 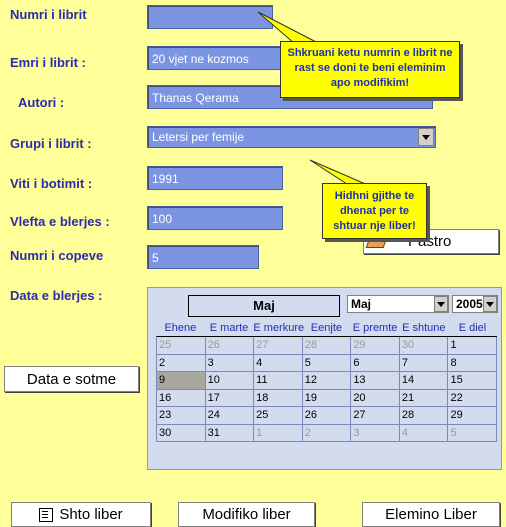 I want to click on weekday-label: E diel, so click(x=472, y=328).